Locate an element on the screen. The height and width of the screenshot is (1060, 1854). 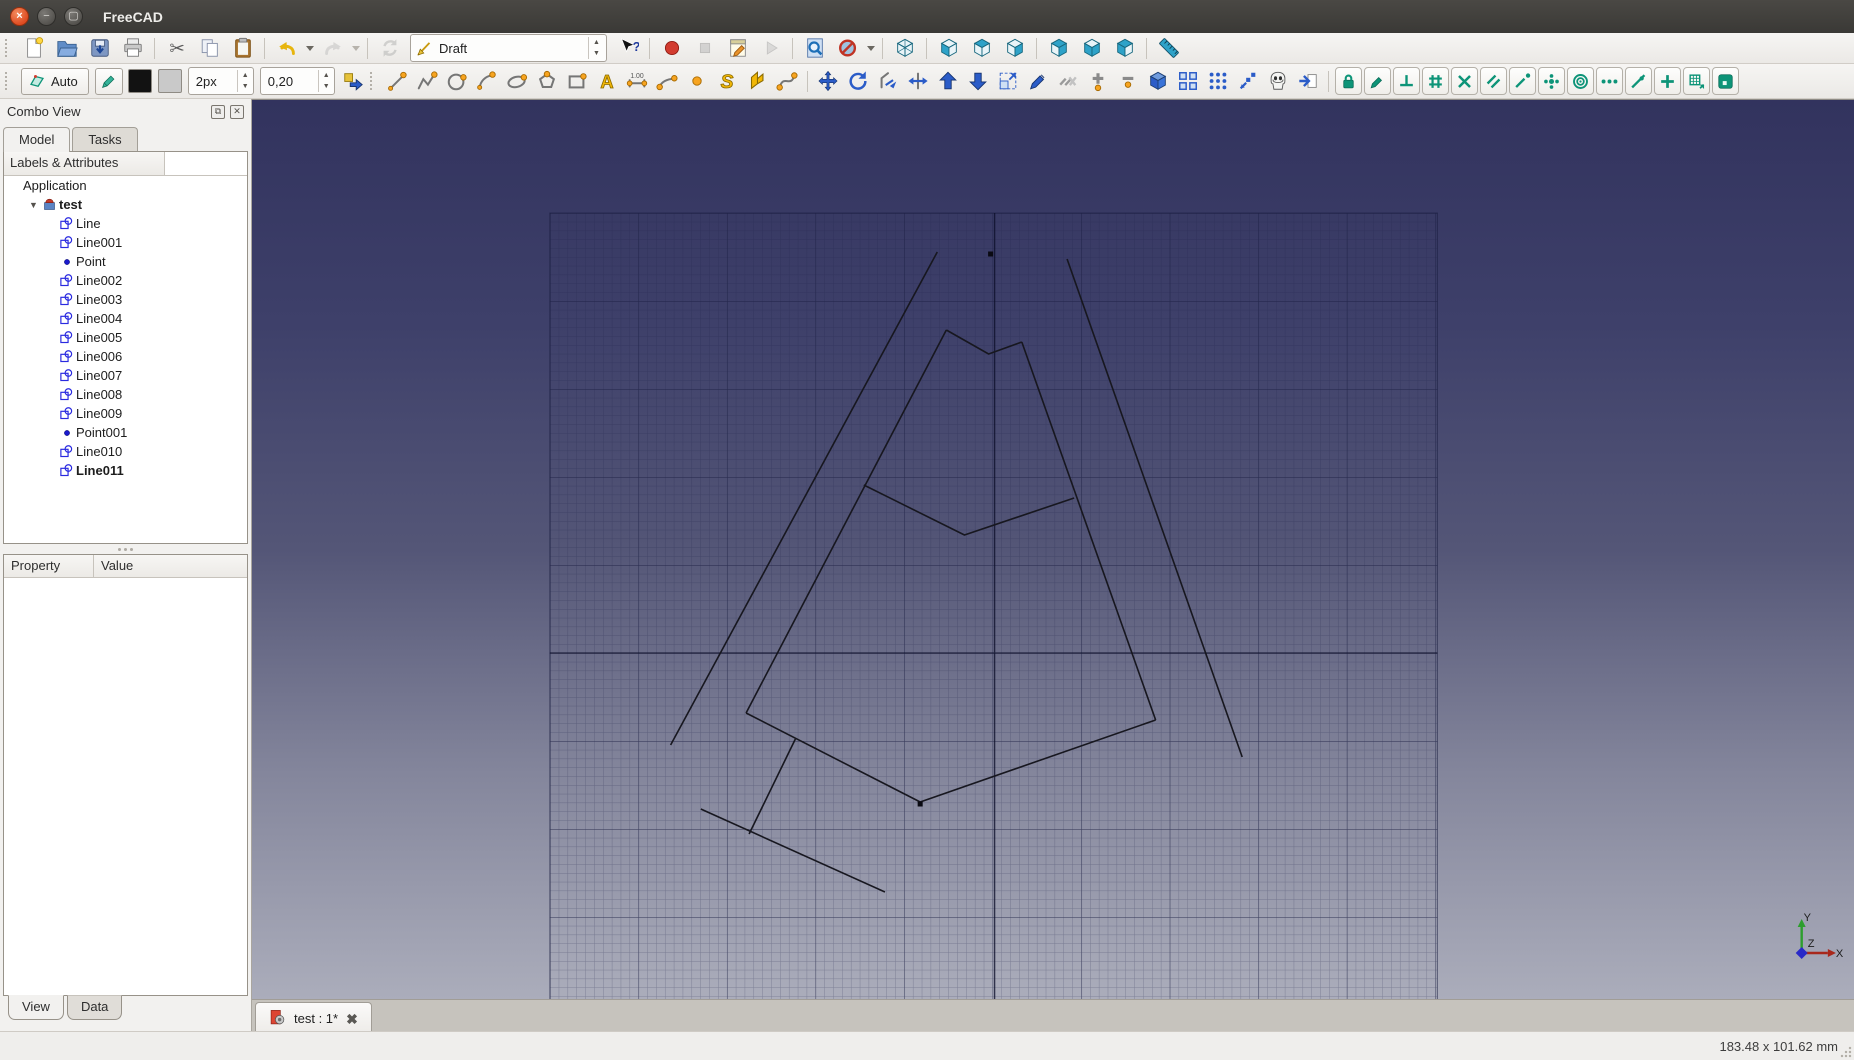
macro-edit-button is located at coordinates (737, 48).